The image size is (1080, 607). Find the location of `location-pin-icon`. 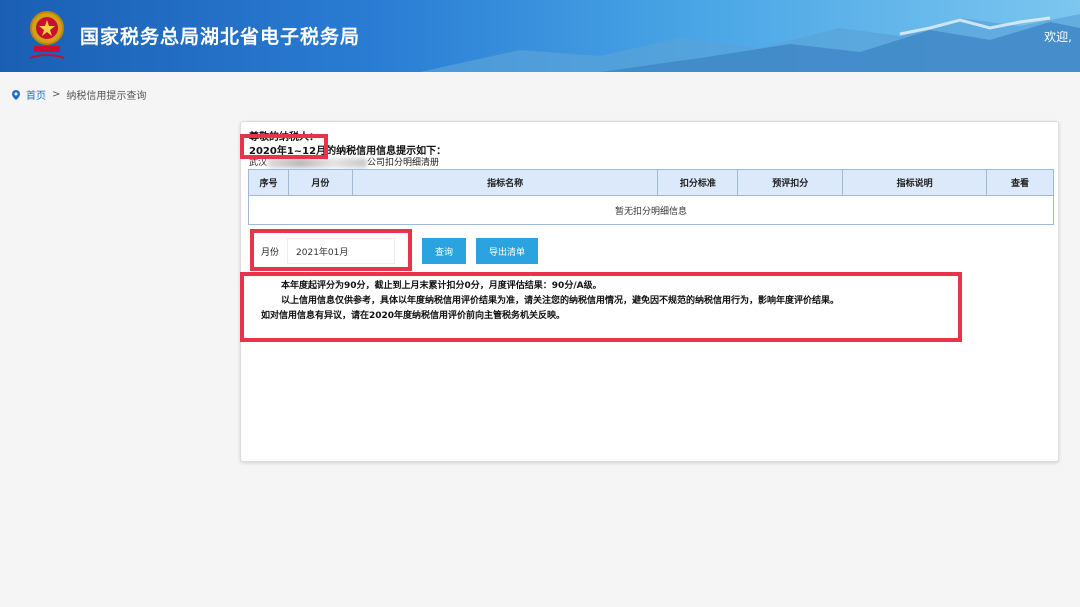

location-pin-icon is located at coordinates (16, 94).